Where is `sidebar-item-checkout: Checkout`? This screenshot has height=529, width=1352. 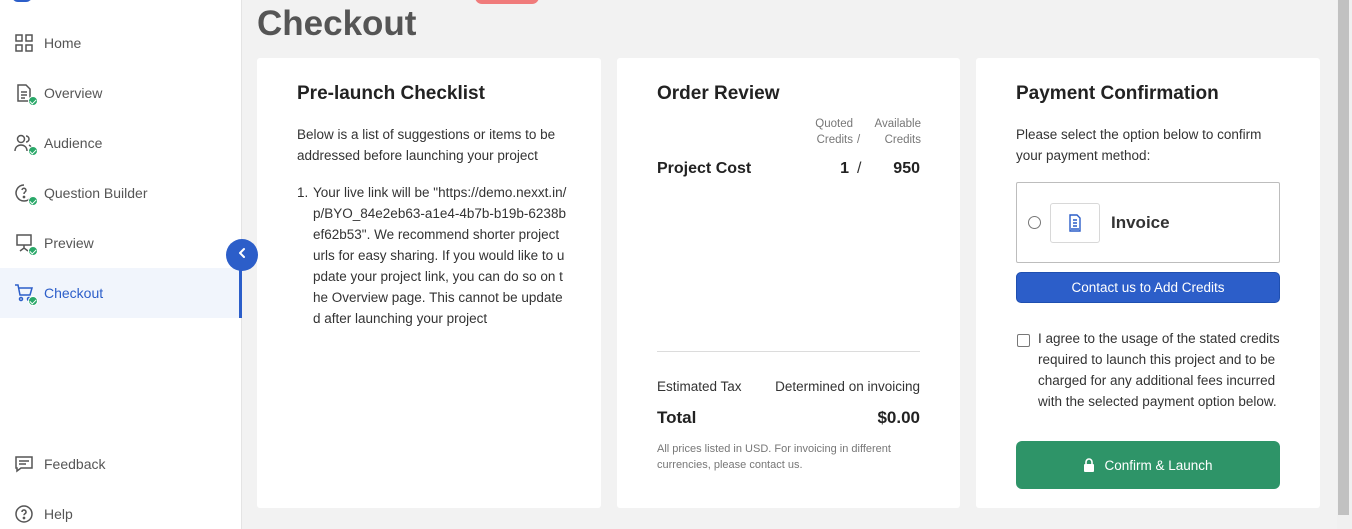
sidebar-item-checkout: Checkout is located at coordinates (121, 293).